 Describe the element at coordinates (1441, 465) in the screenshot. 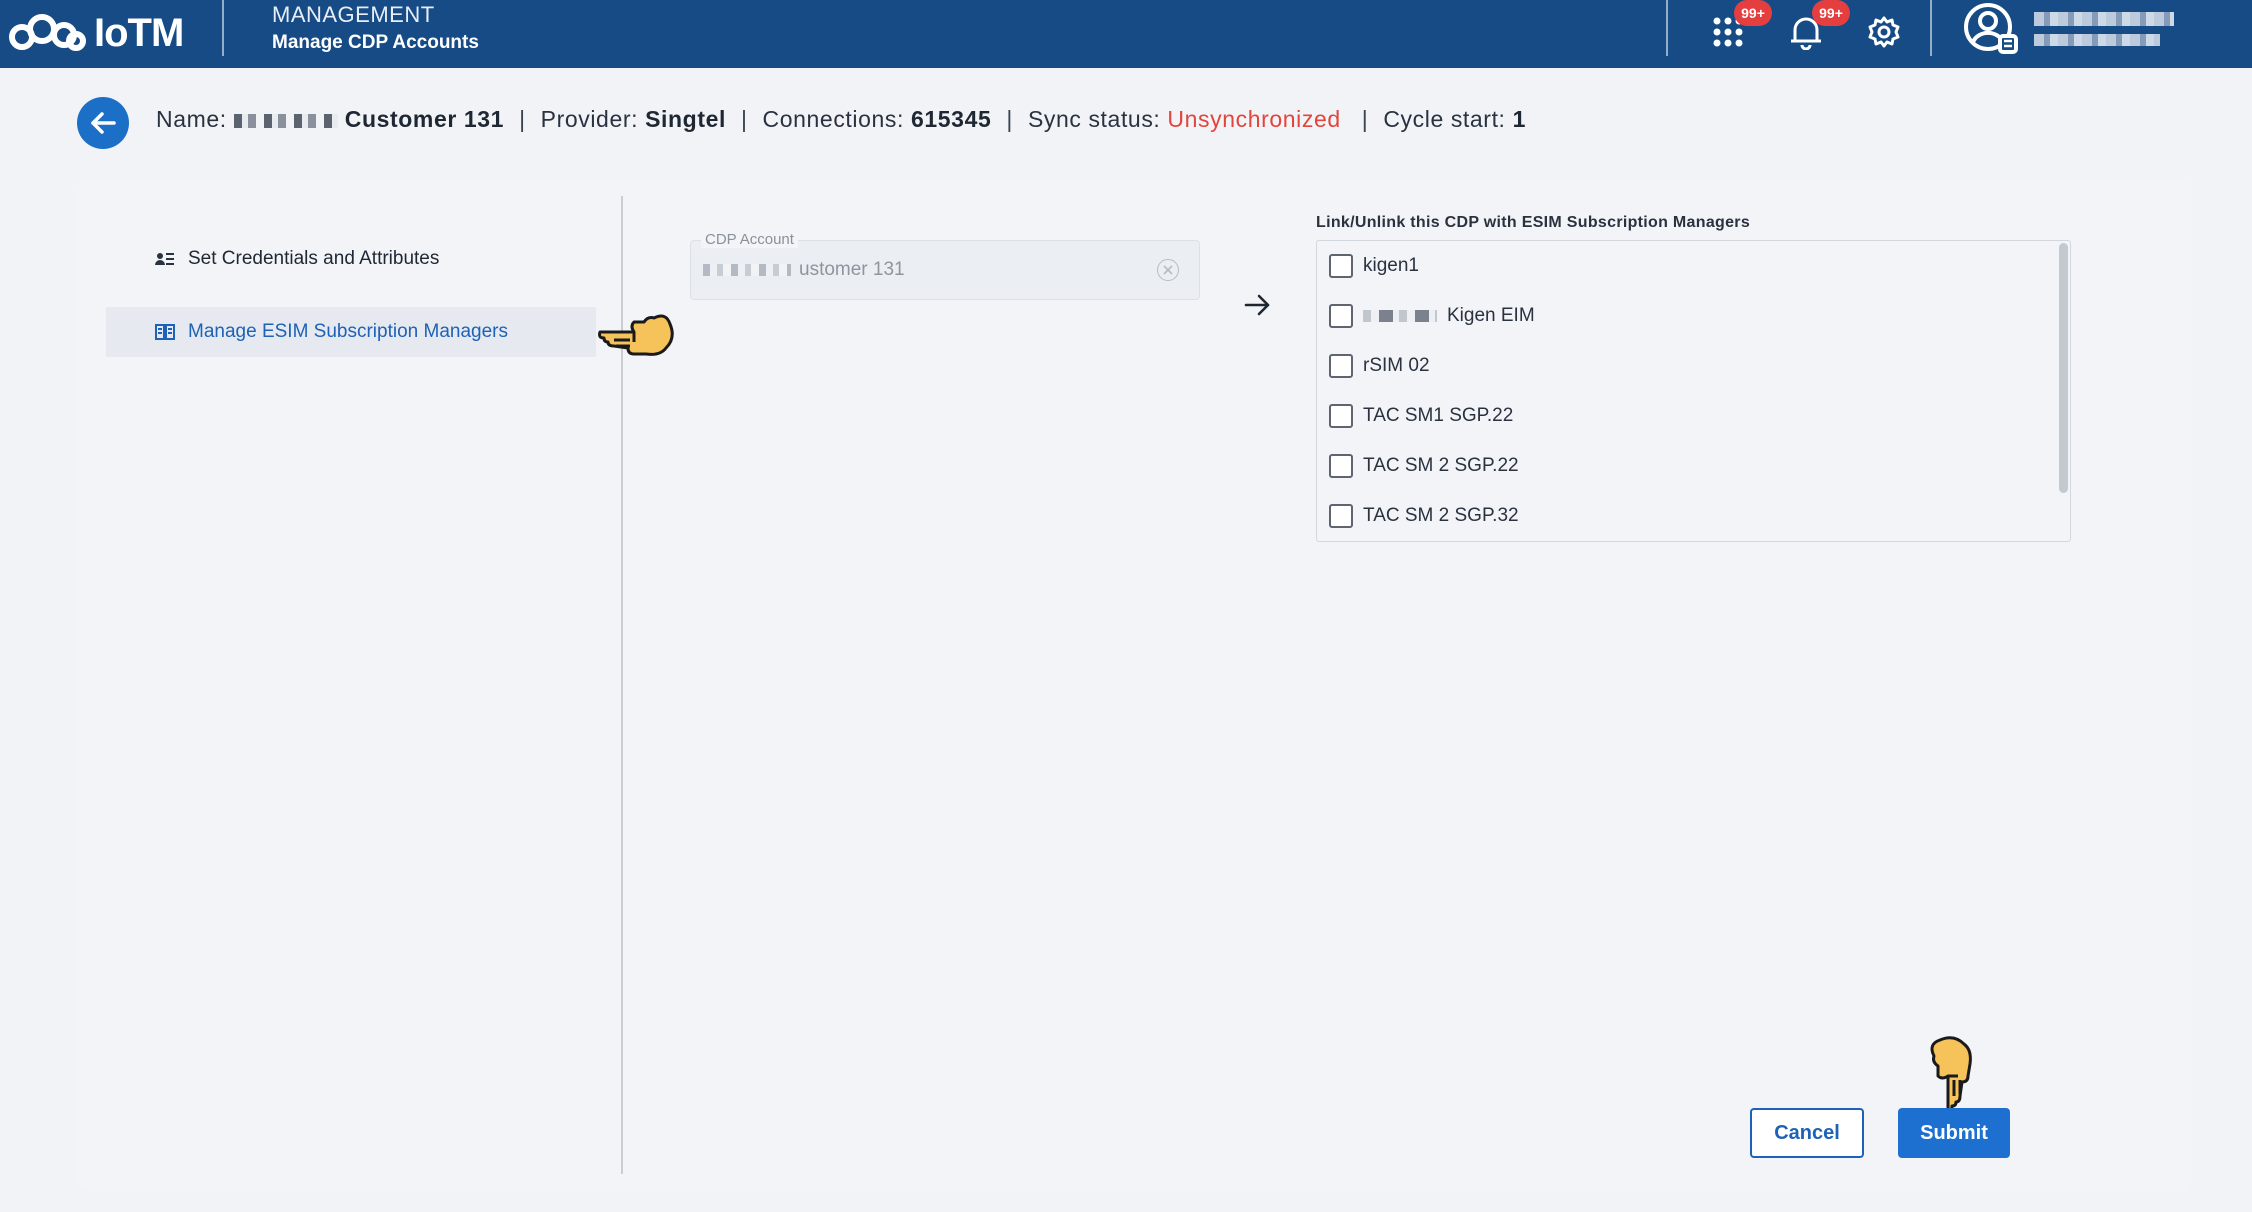

I see `list-item-label: TAC SM 2 SGP.22` at that location.